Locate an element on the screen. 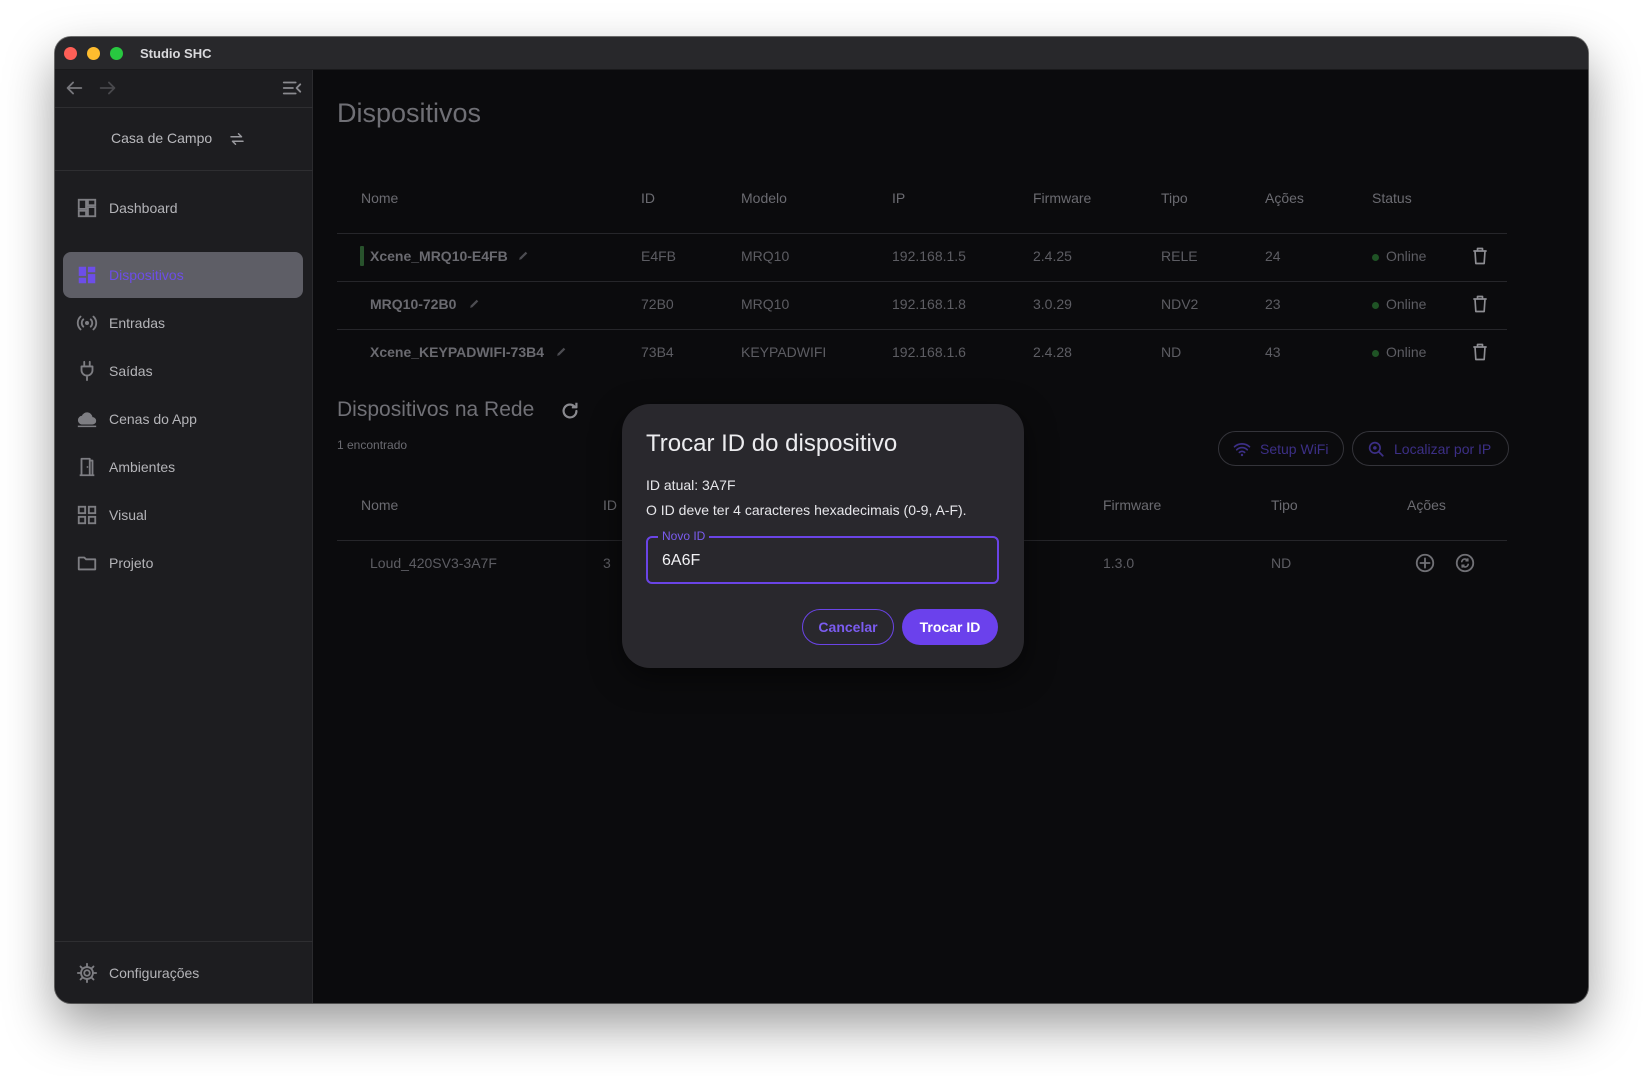  column-header: ID is located at coordinates (648, 198).